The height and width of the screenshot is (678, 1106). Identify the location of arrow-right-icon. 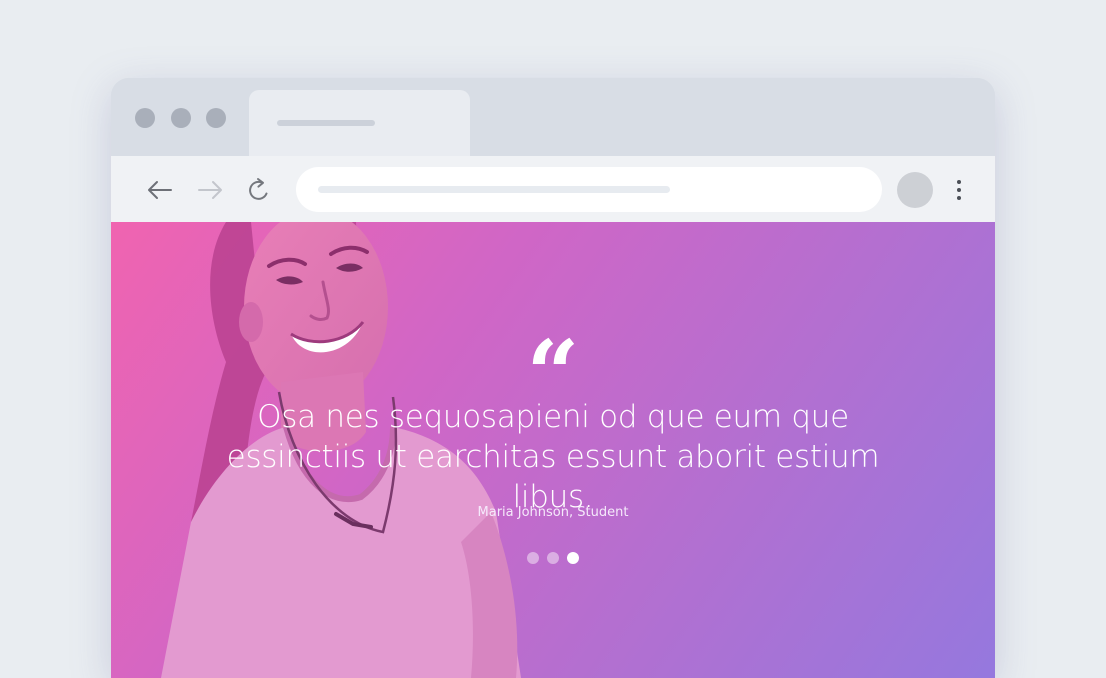
(210, 190).